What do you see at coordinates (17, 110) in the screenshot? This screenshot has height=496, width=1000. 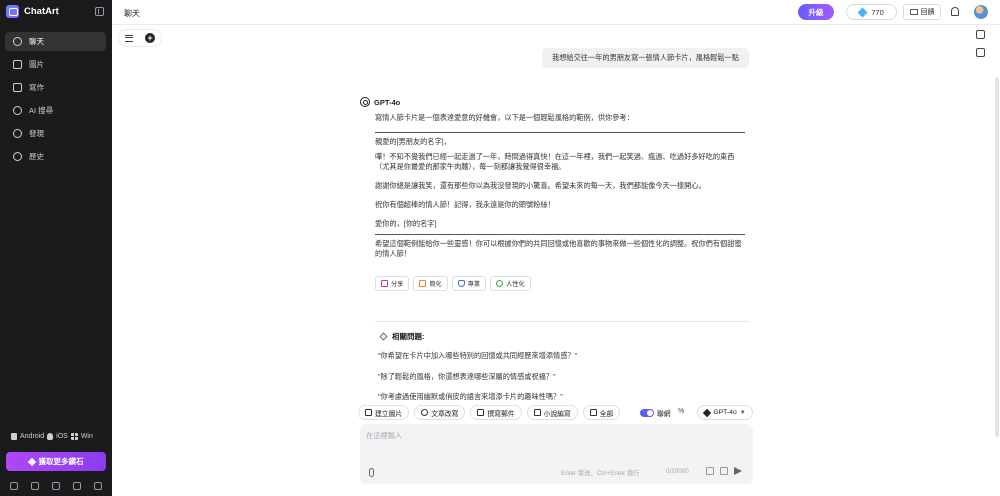 I see `ai-search-icon` at bounding box center [17, 110].